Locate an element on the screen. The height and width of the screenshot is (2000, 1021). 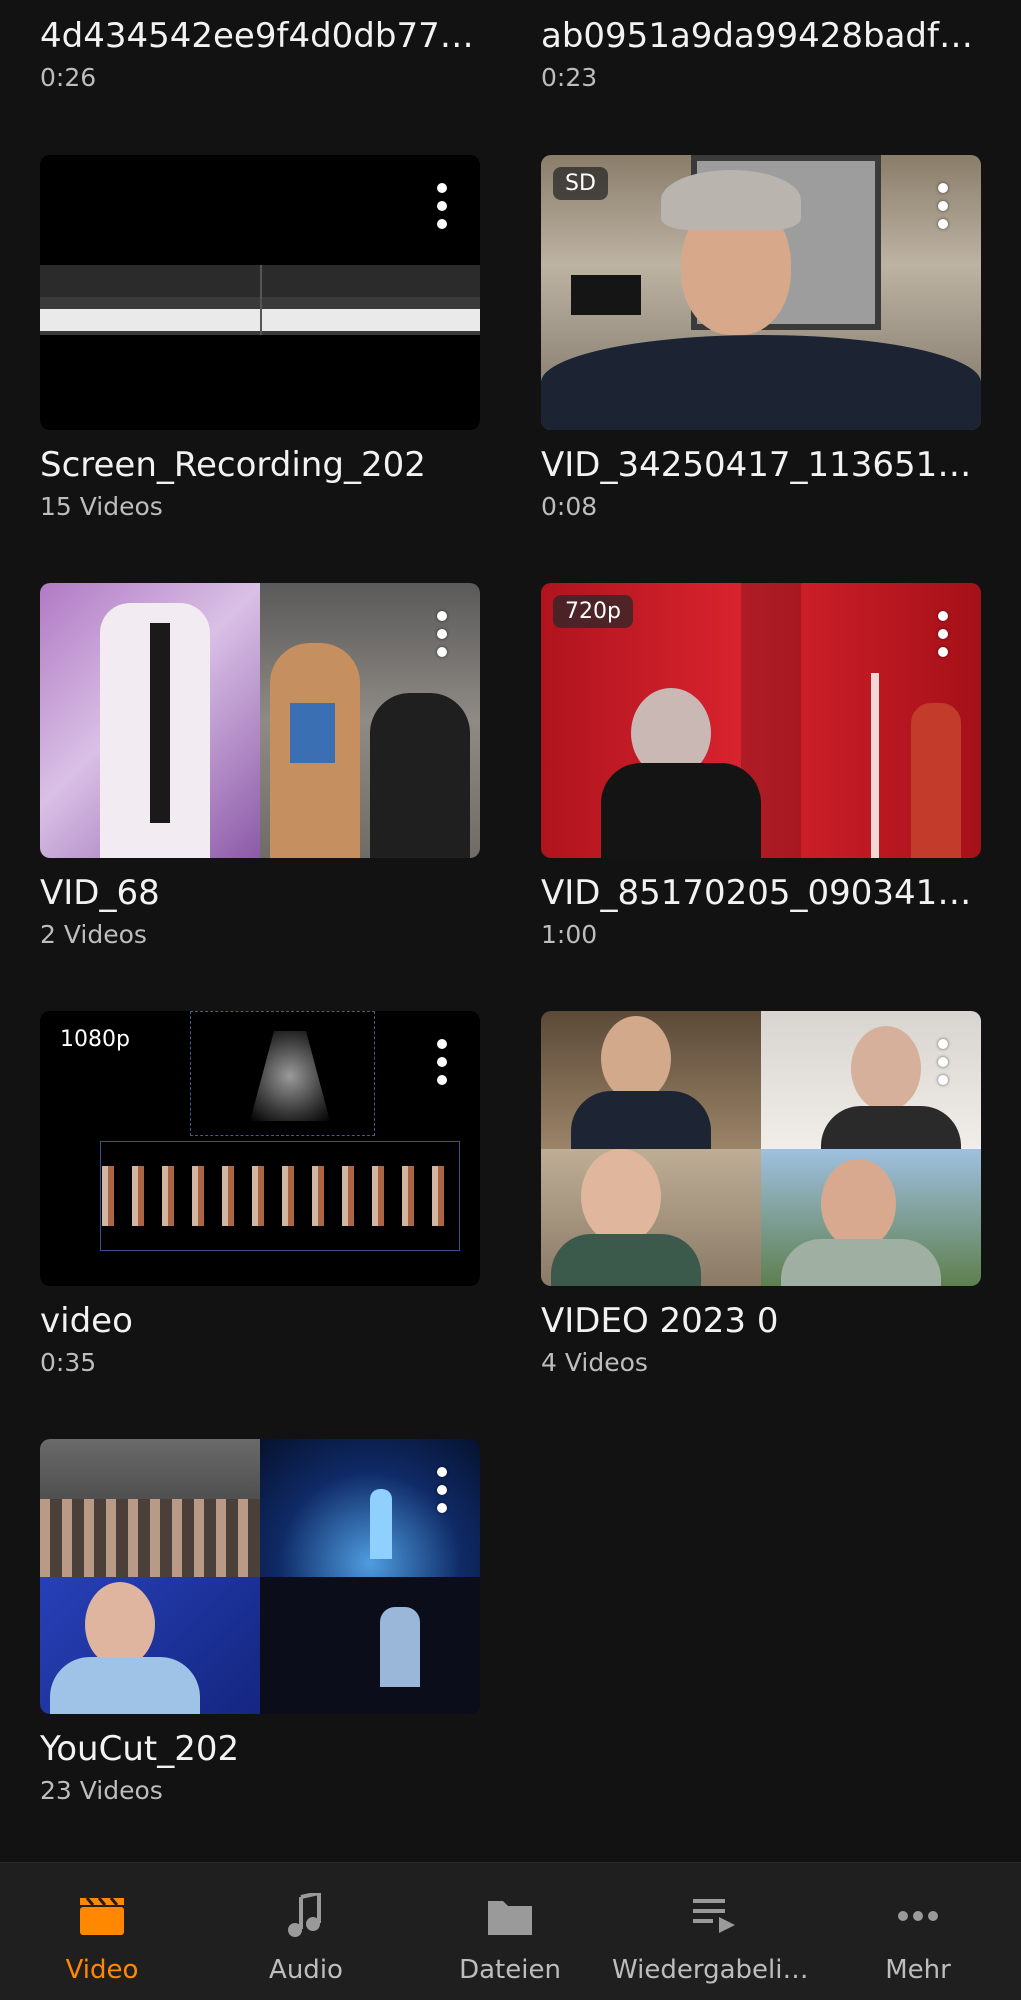
video-card: 1080p video 0:35 is located at coordinates (260, 1194).